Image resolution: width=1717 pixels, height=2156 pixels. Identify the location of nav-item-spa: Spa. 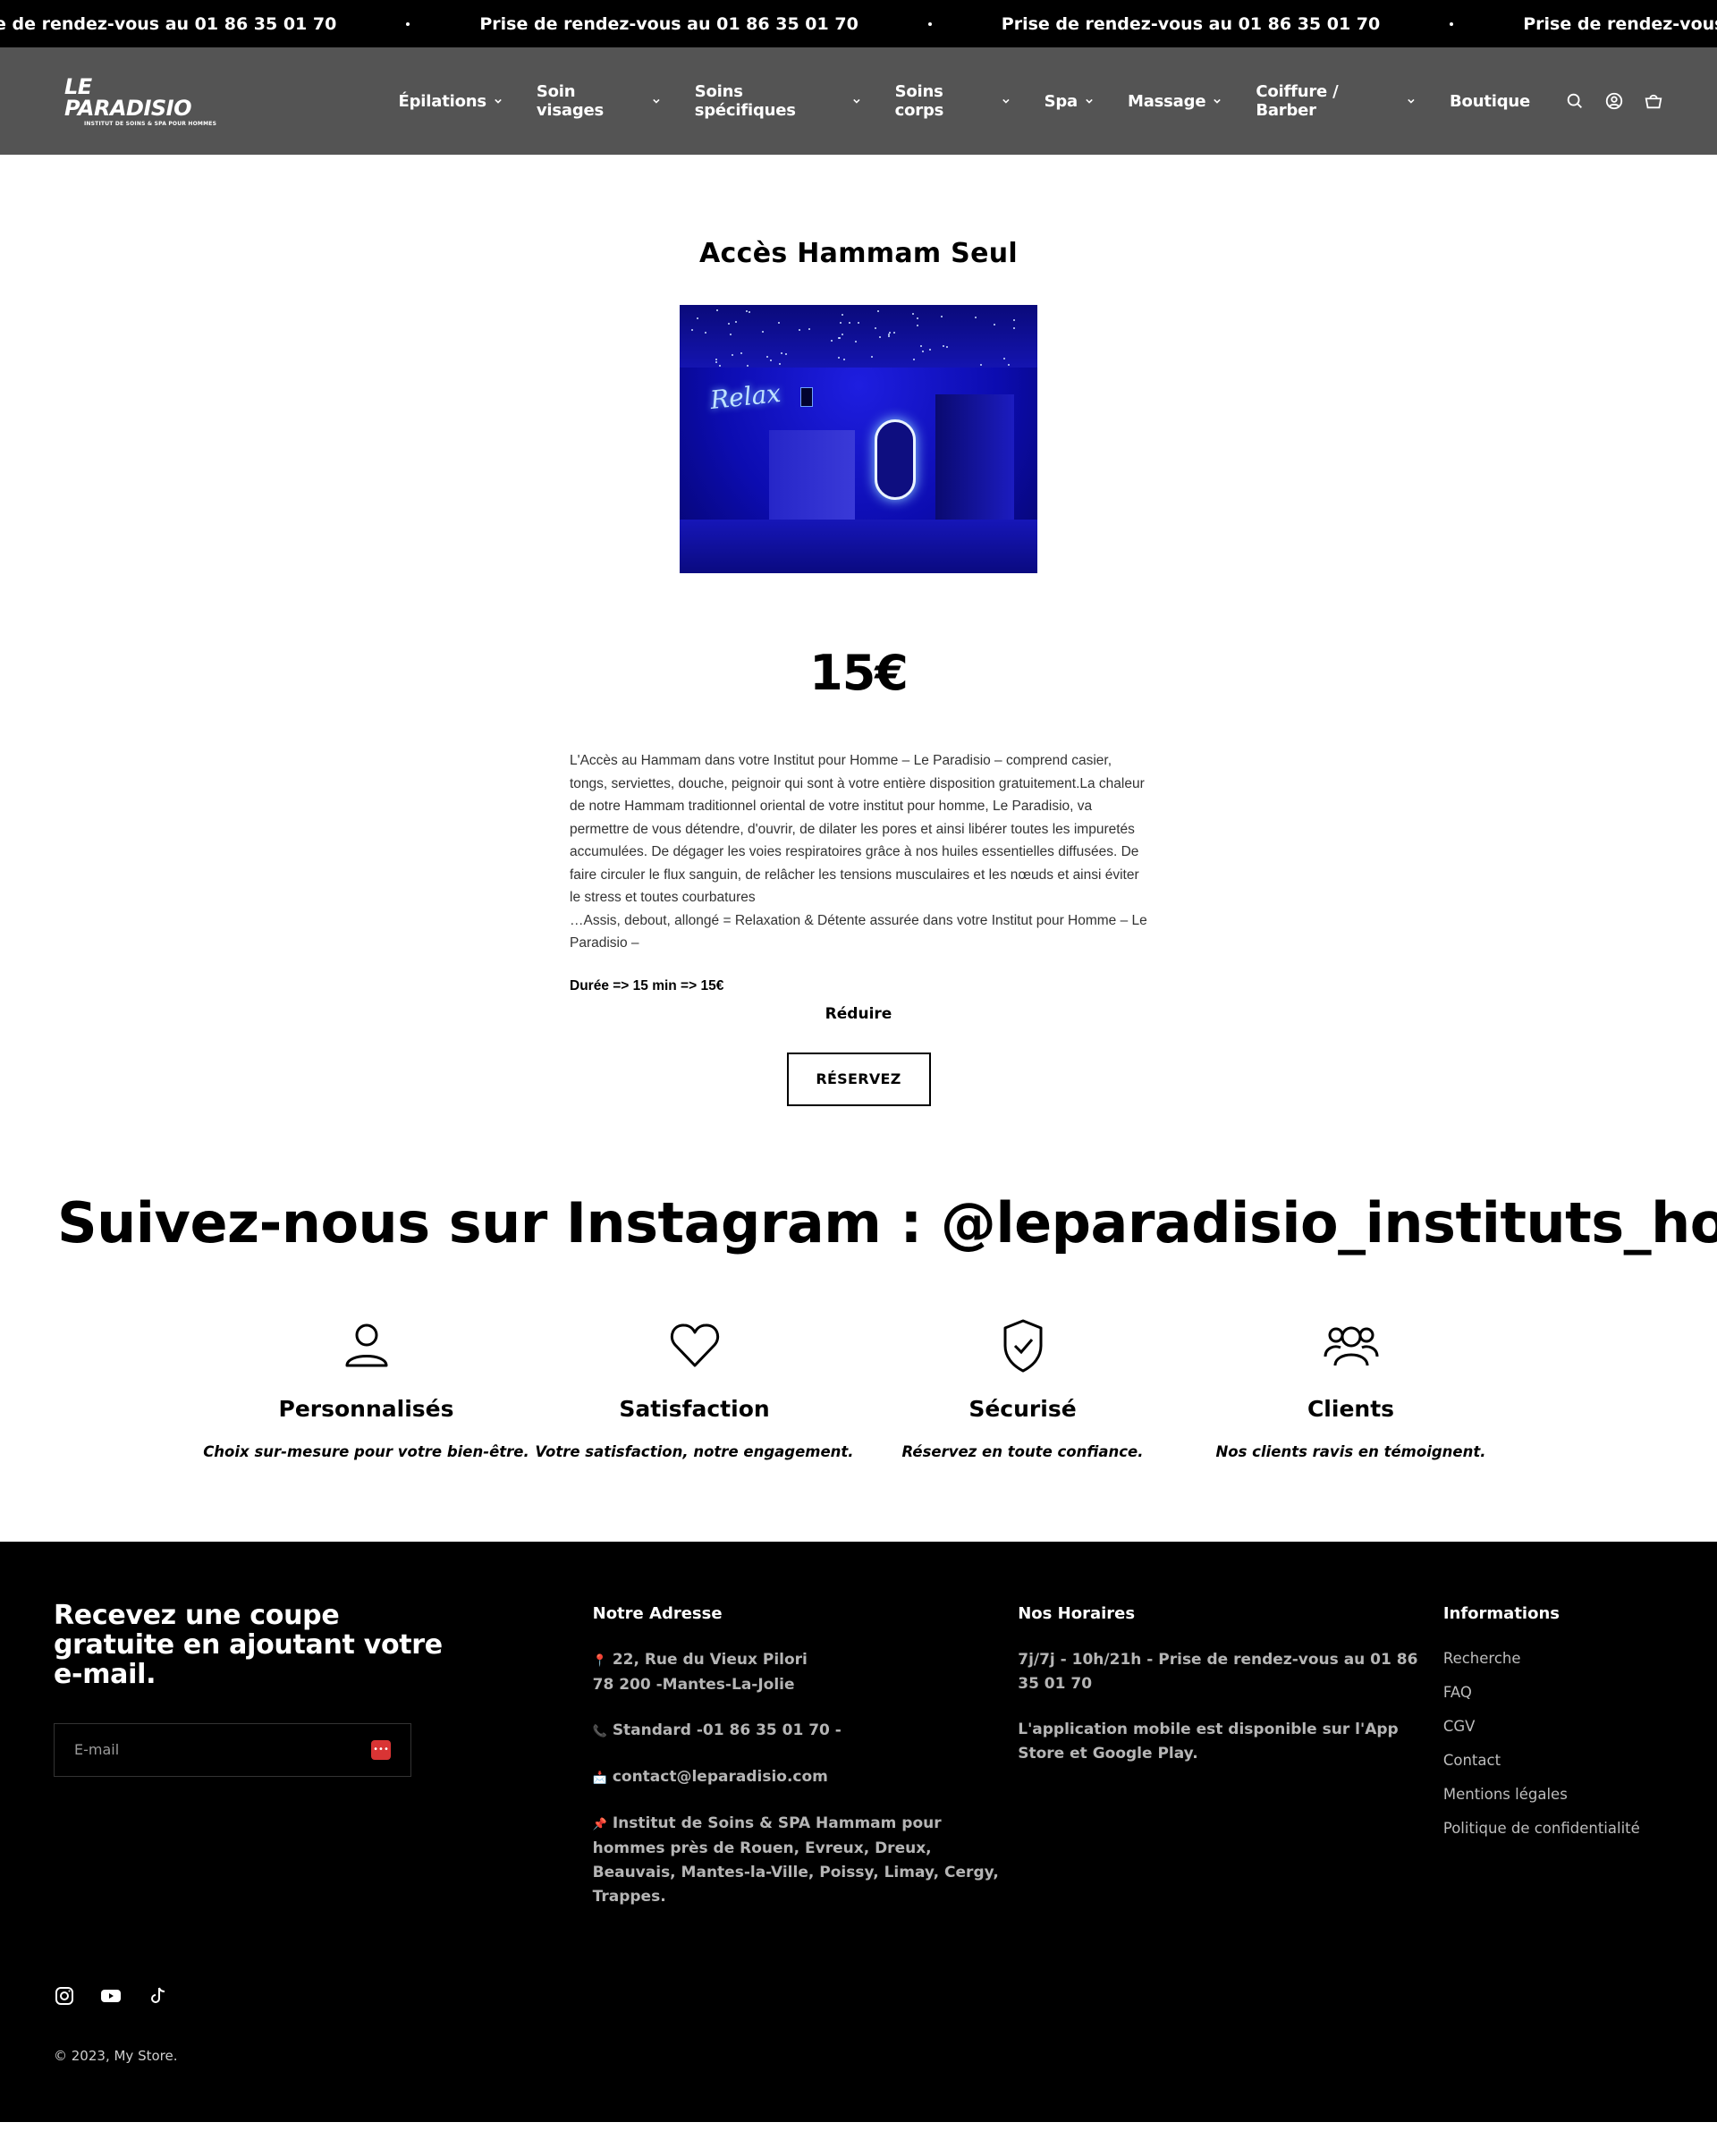
(1069, 101).